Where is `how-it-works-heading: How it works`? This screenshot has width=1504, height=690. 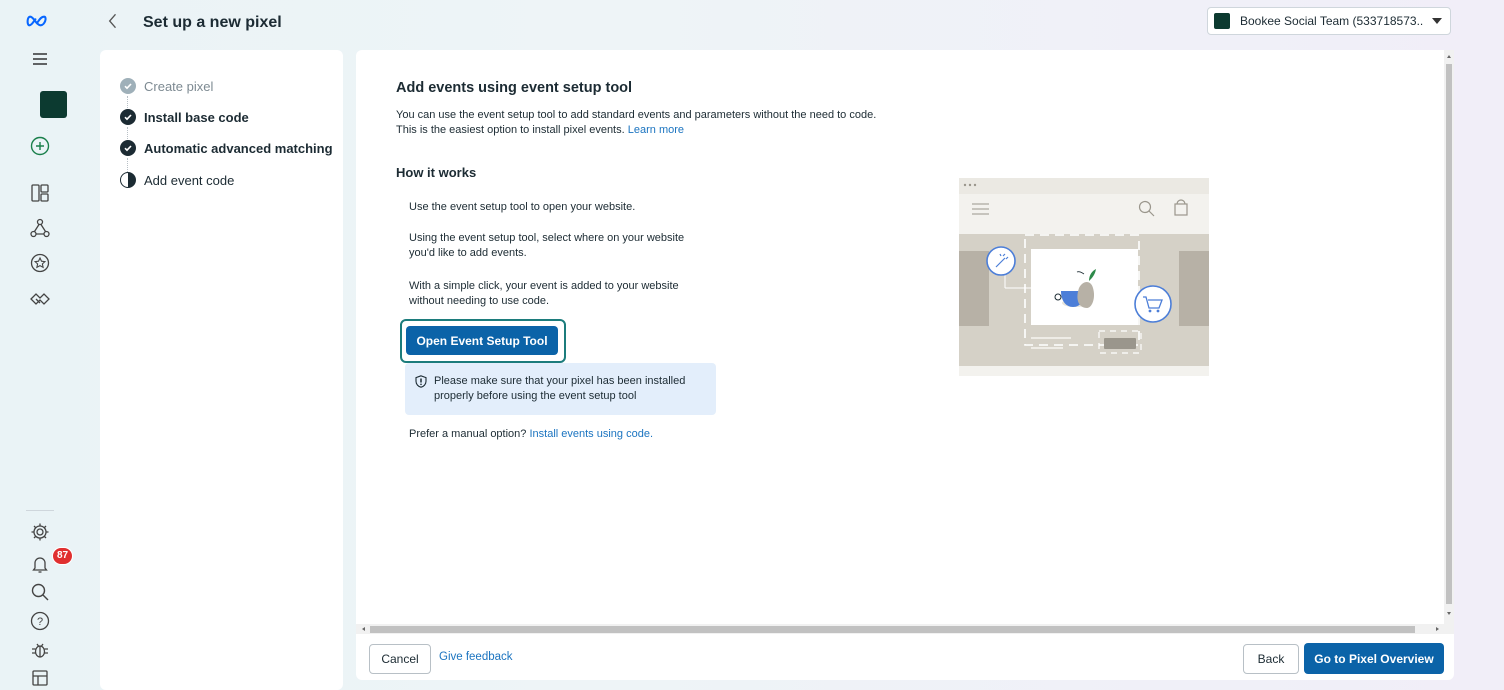
how-it-works-heading: How it works is located at coordinates (436, 172).